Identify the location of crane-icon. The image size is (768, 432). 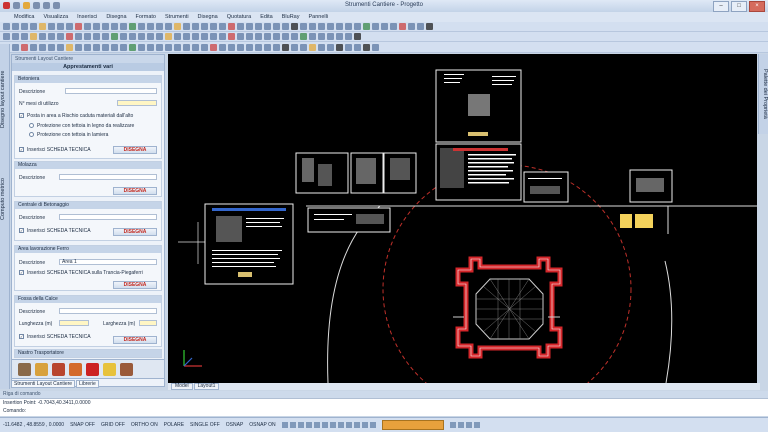
(41, 369).